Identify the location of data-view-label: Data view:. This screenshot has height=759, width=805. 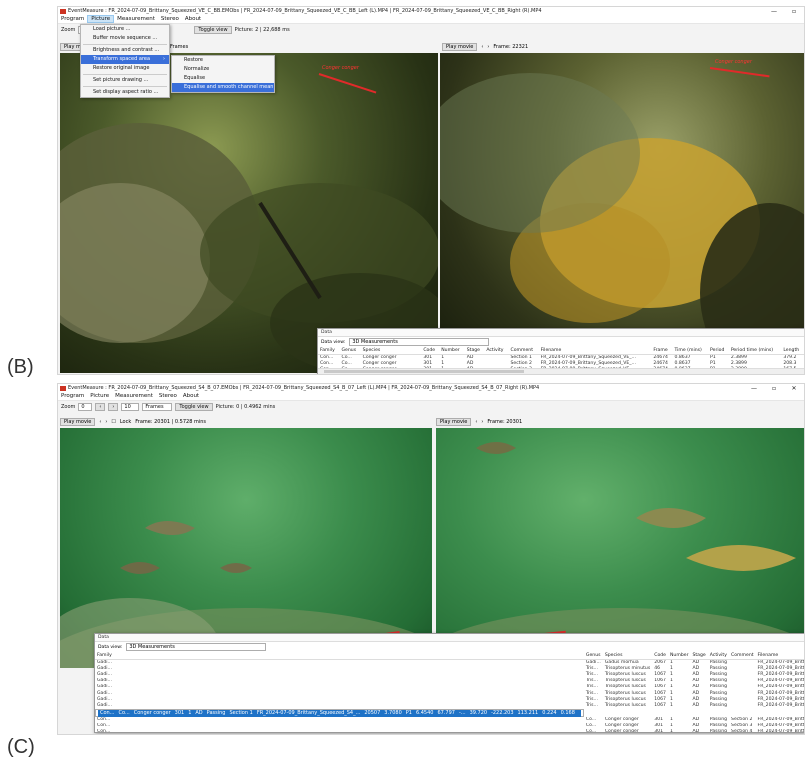
(333, 342).